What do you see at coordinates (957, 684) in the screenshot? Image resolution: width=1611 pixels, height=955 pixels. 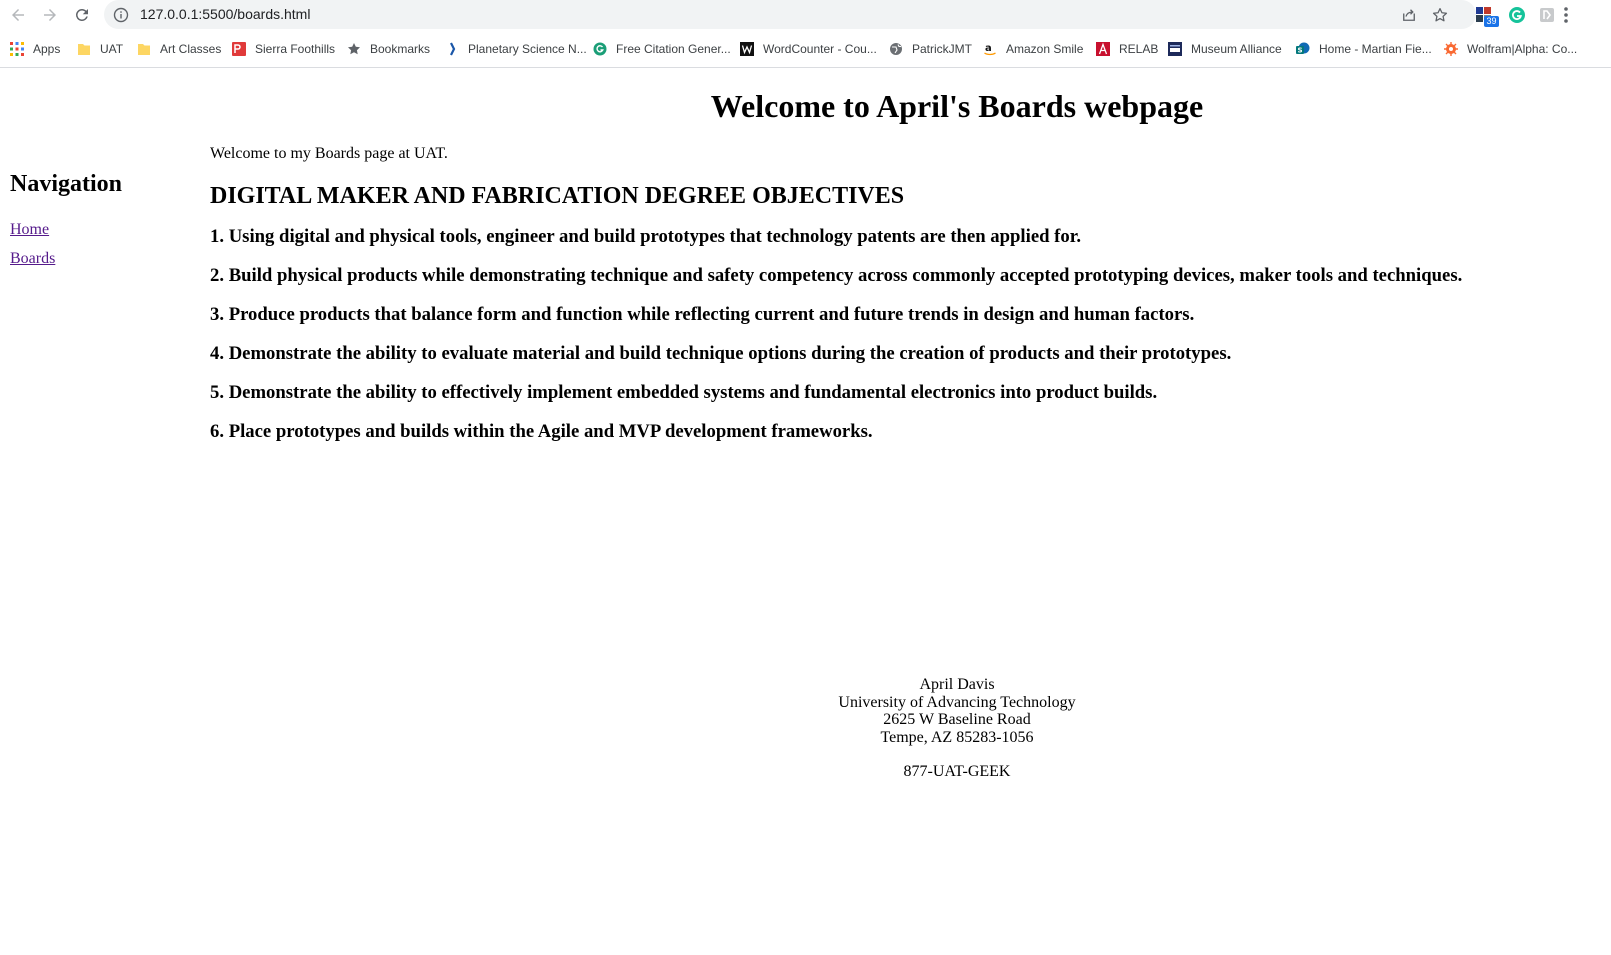 I see `footer-name: April Davis` at bounding box center [957, 684].